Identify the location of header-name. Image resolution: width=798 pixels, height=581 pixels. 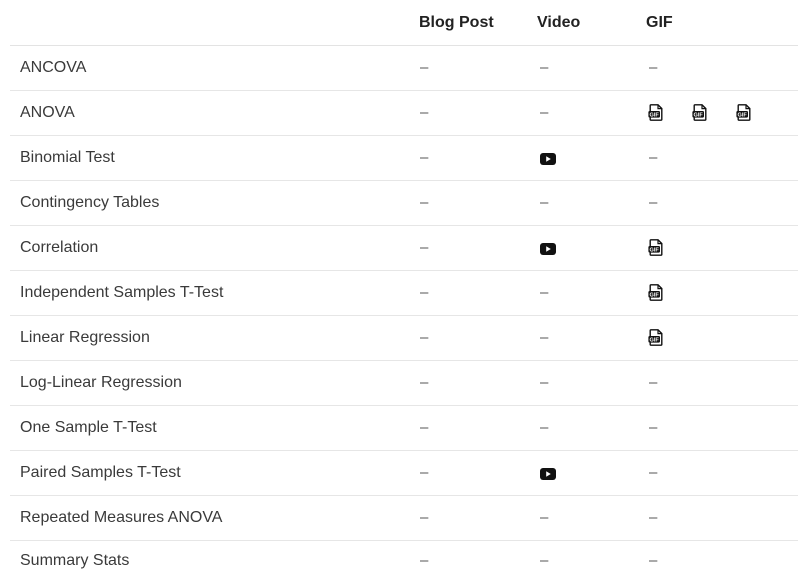
(214, 23).